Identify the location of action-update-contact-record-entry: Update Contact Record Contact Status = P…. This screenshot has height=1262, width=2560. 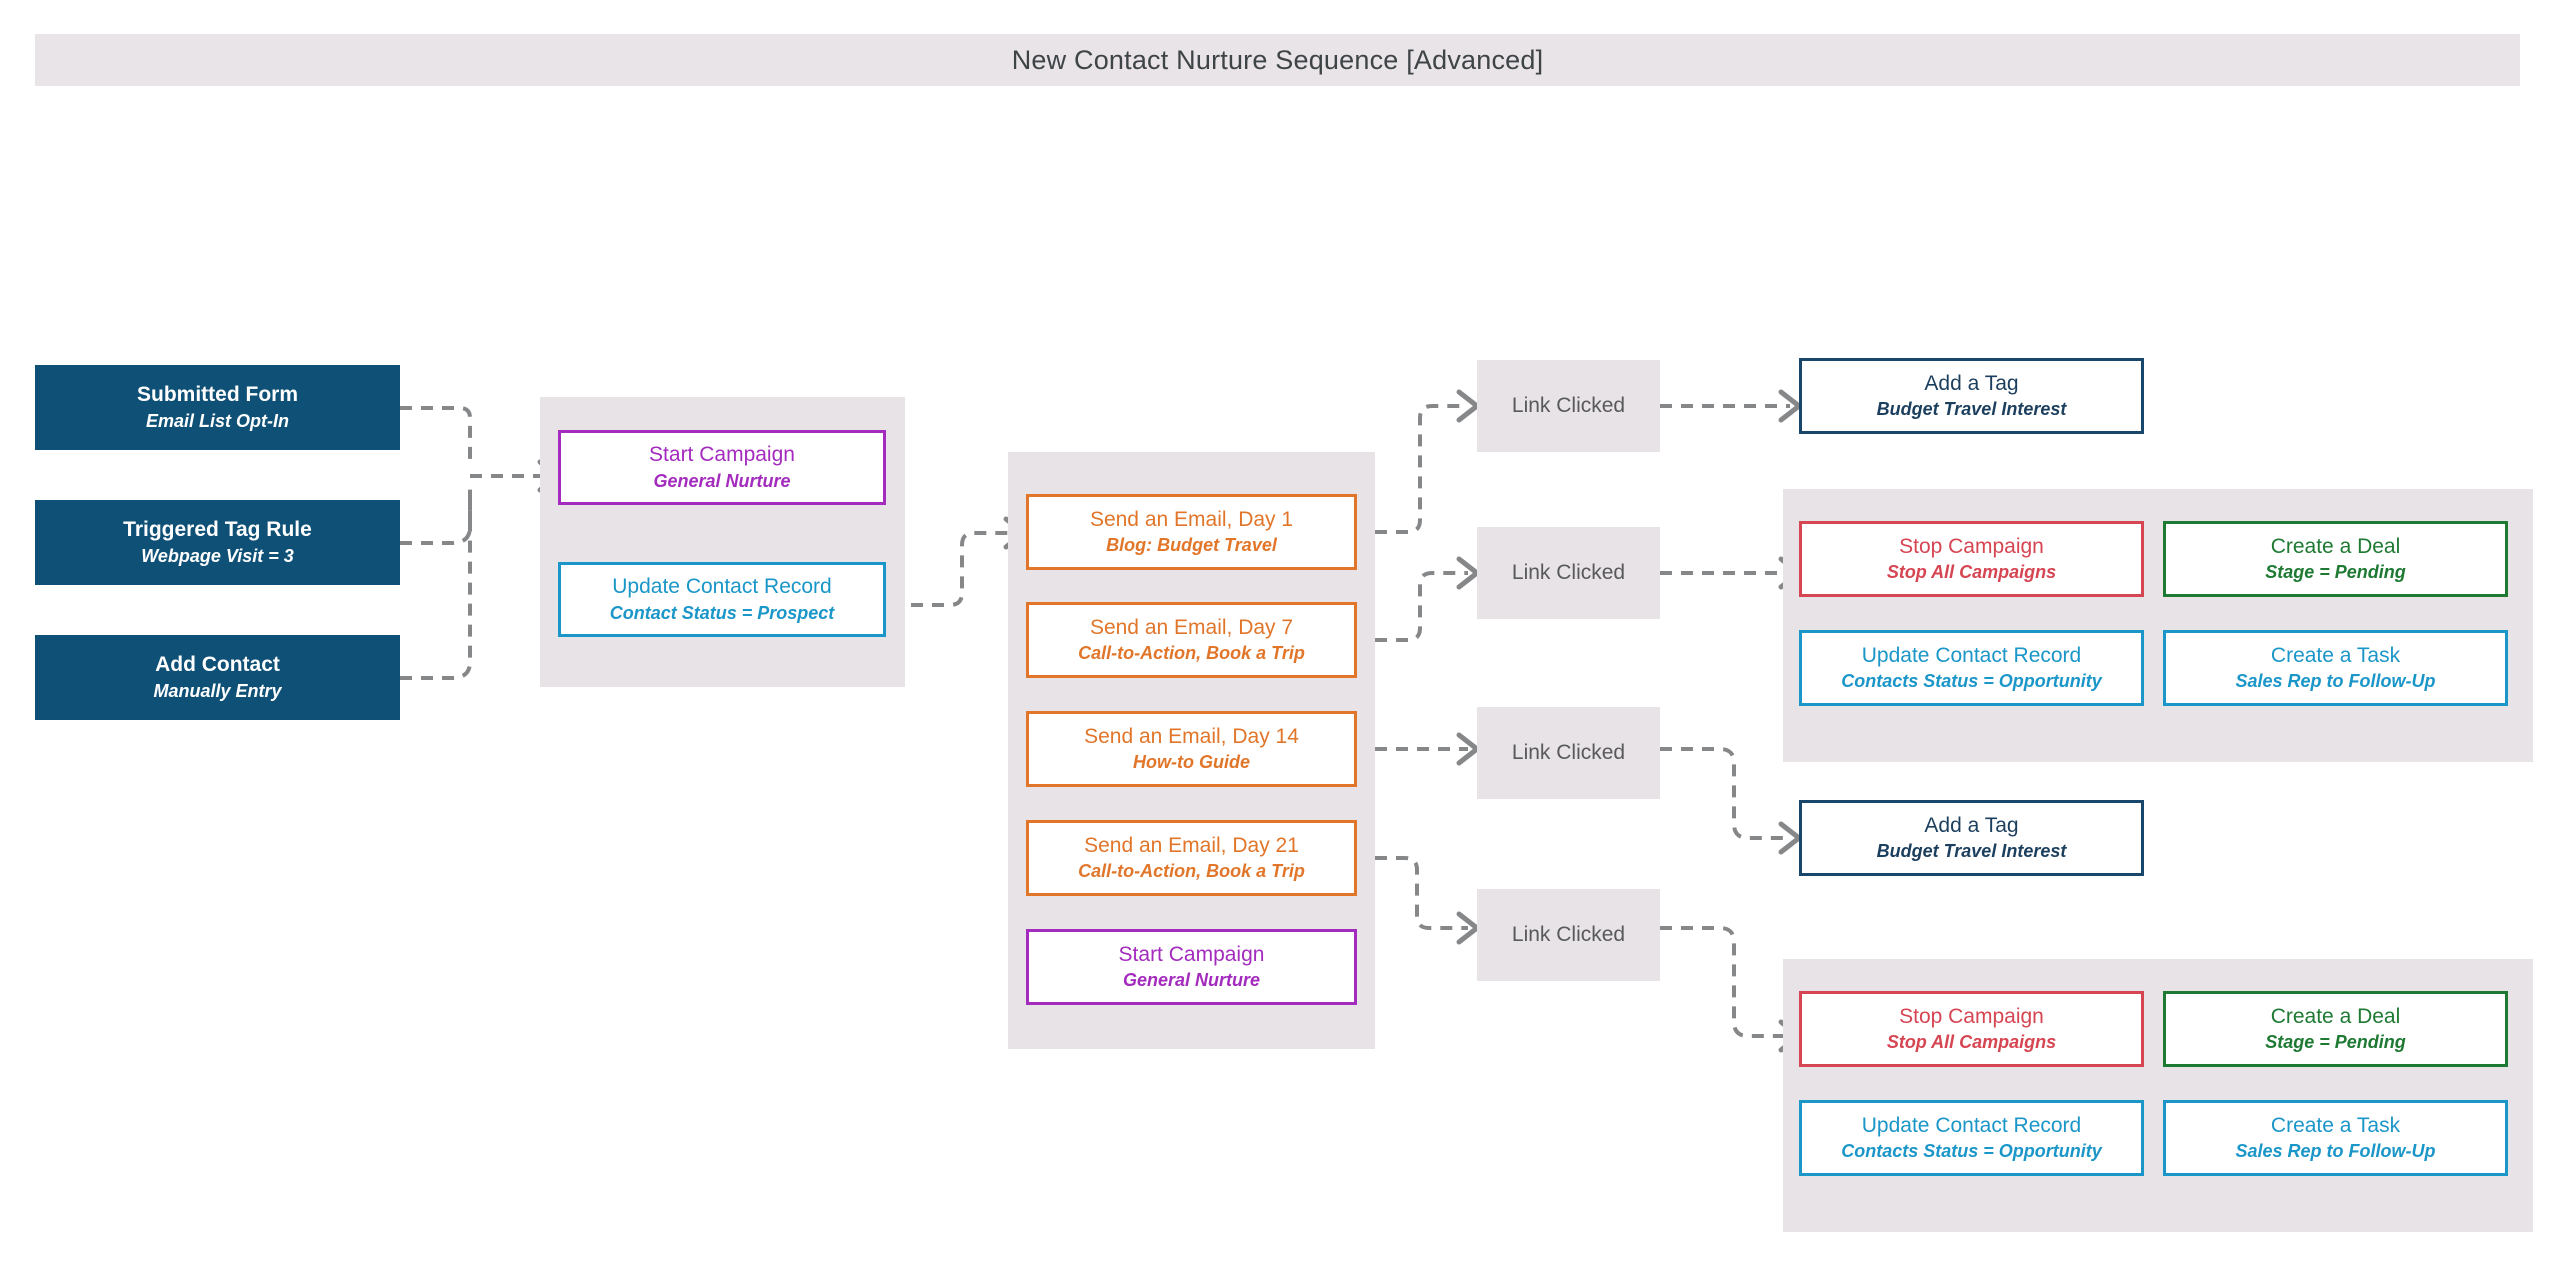
(722, 599).